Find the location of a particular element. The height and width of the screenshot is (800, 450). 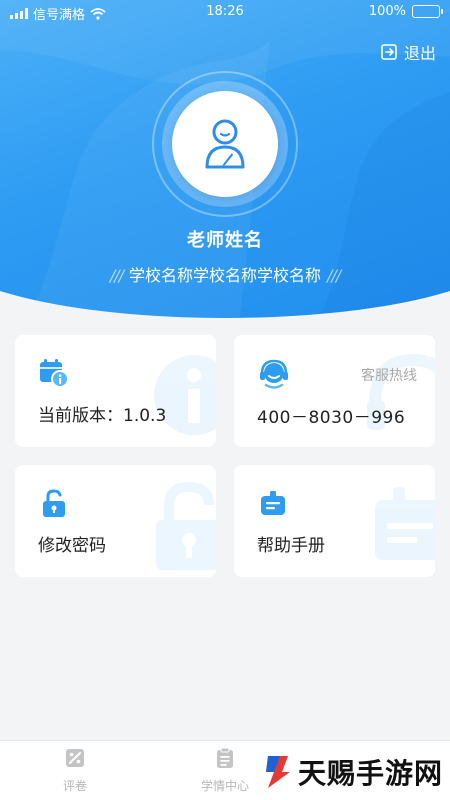

avatar is located at coordinates (225, 144).